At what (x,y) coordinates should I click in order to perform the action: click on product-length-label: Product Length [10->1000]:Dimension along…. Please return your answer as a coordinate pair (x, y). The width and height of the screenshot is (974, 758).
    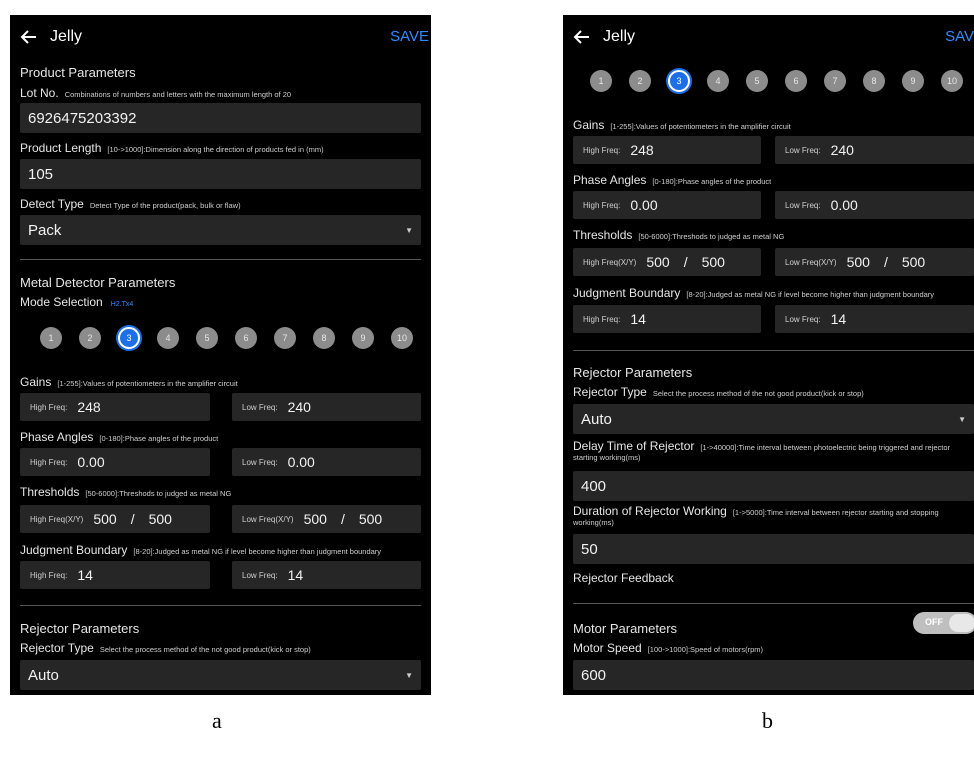
    Looking at the image, I should click on (172, 148).